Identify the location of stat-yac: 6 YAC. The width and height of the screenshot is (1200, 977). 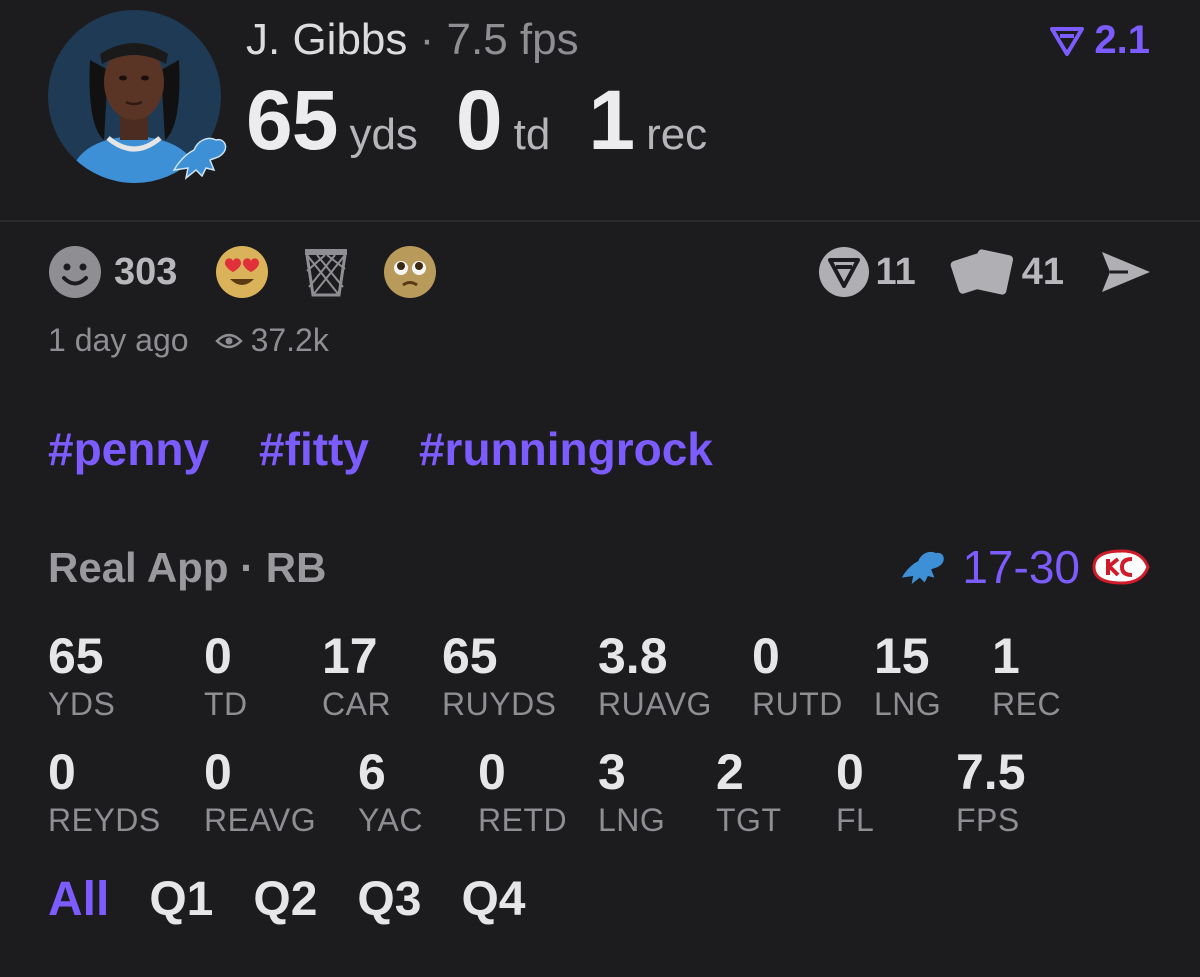
(390, 792).